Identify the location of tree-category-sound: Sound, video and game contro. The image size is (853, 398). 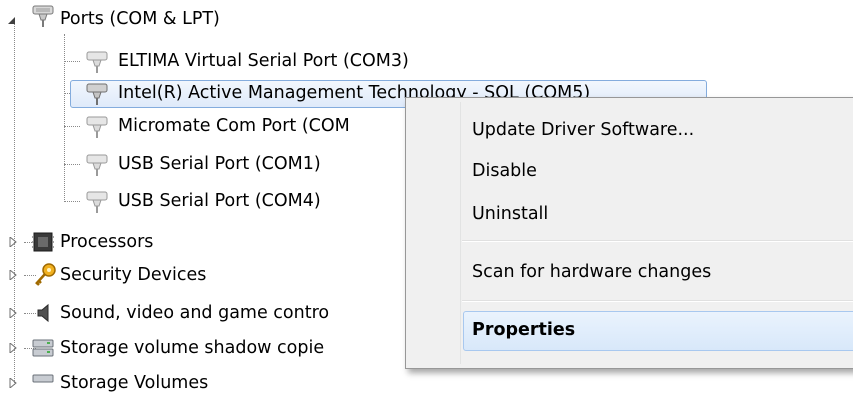
(200, 313).